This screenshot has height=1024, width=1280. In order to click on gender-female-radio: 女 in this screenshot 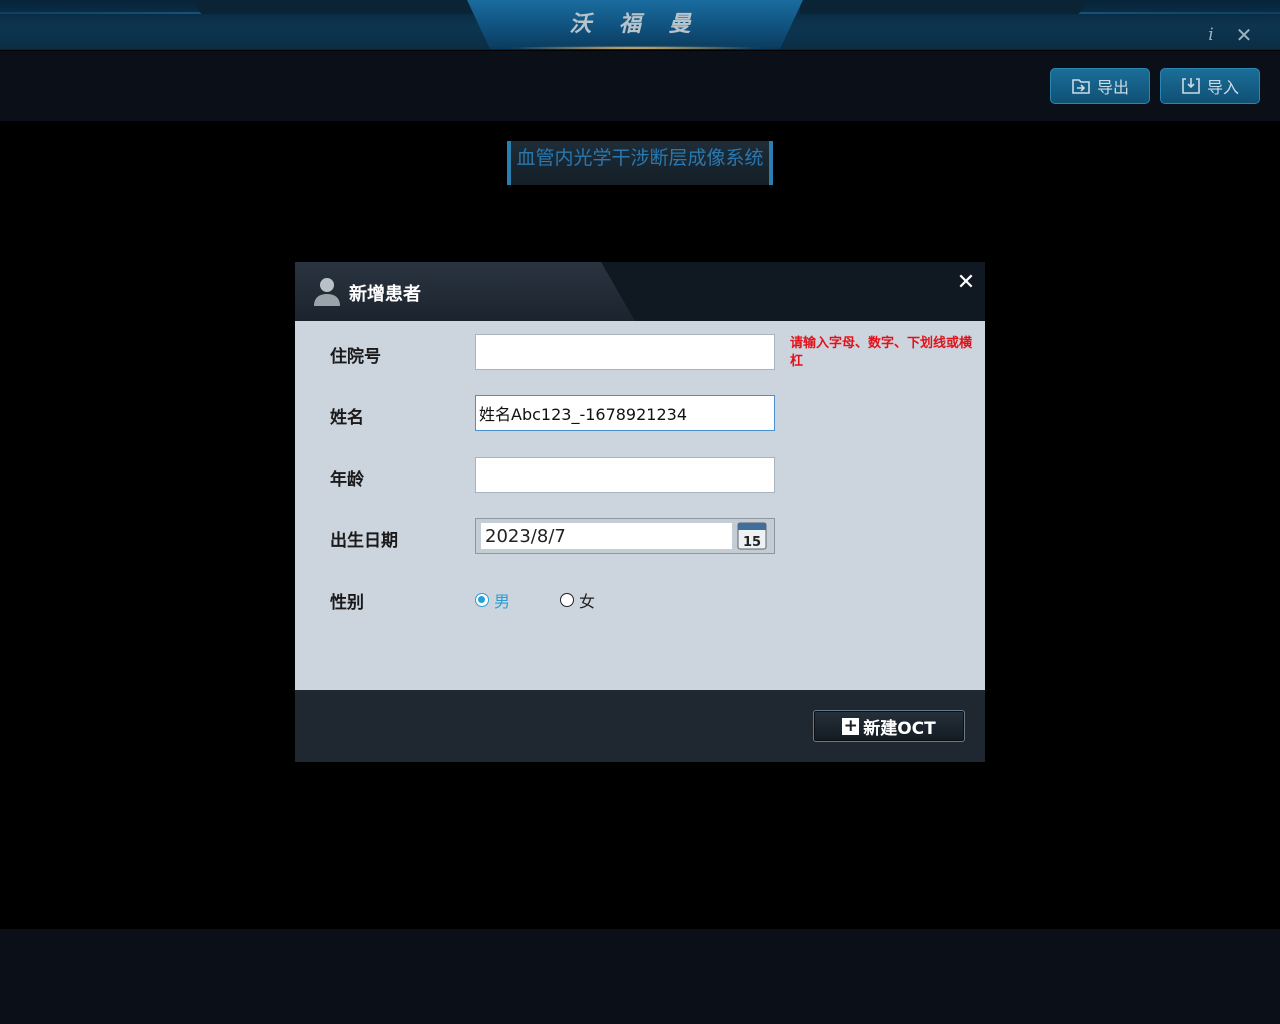, I will do `click(577, 600)`.